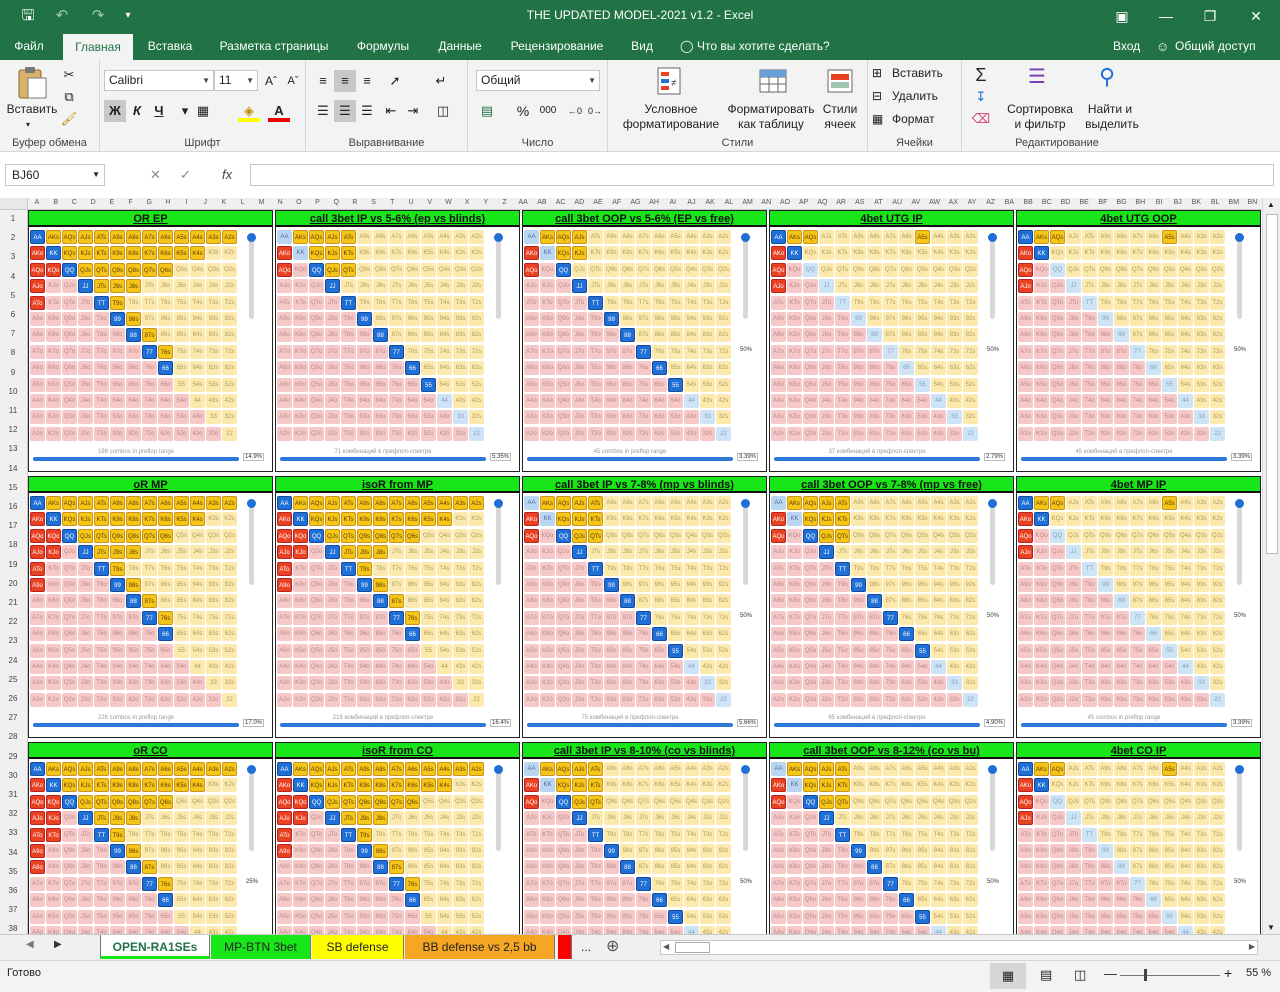 This screenshot has width=1280, height=992. Describe the element at coordinates (149, 667) in the screenshot. I see `hand-cell: 74o` at that location.